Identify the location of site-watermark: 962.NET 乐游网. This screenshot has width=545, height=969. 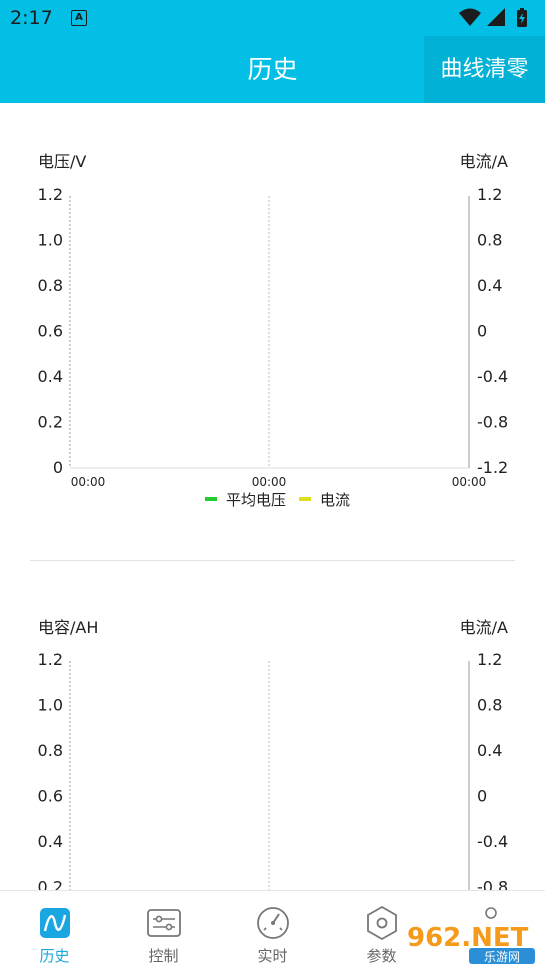
(469, 942).